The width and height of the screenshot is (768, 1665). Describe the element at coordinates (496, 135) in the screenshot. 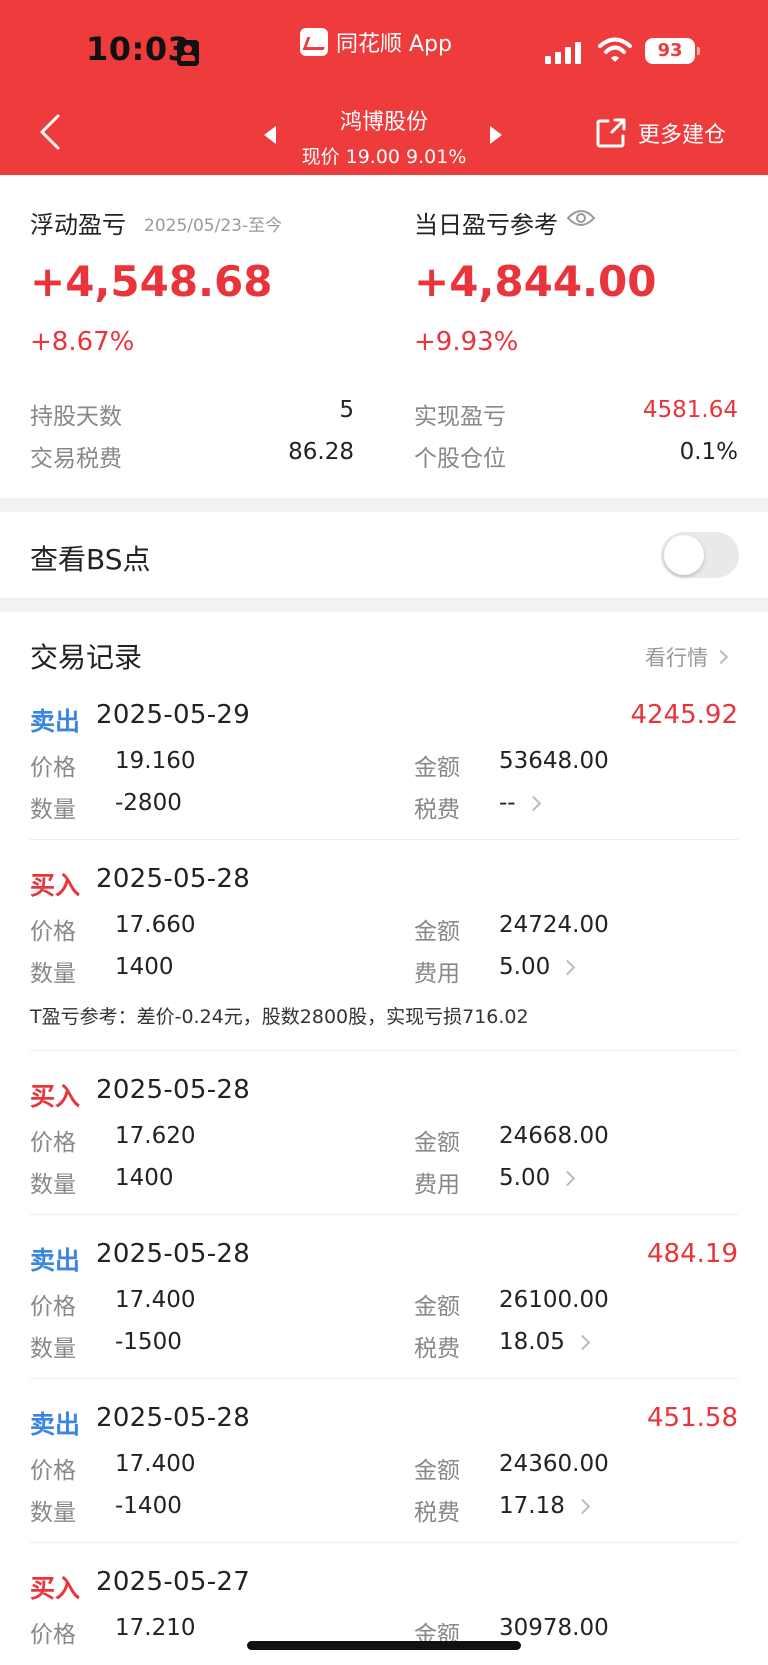

I see `next-stock-icon` at that location.